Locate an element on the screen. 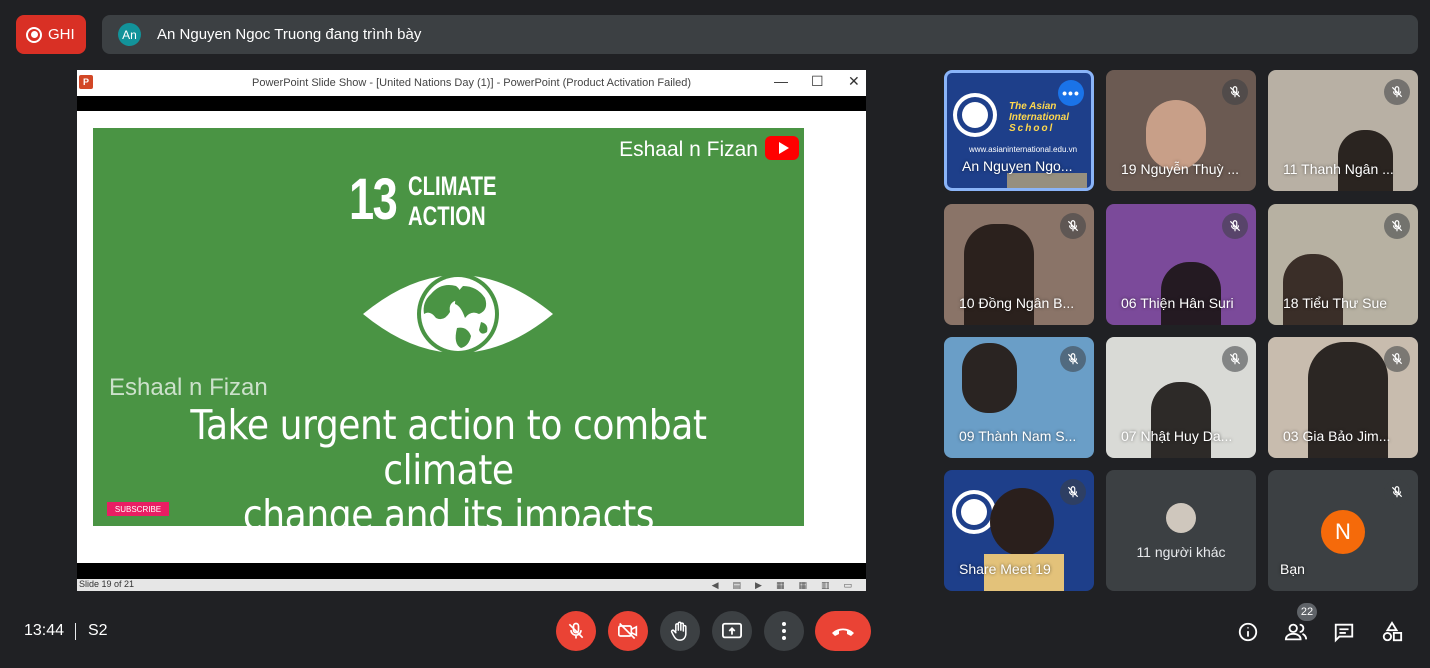 The image size is (1430, 668). letterbox-top is located at coordinates (471, 103).